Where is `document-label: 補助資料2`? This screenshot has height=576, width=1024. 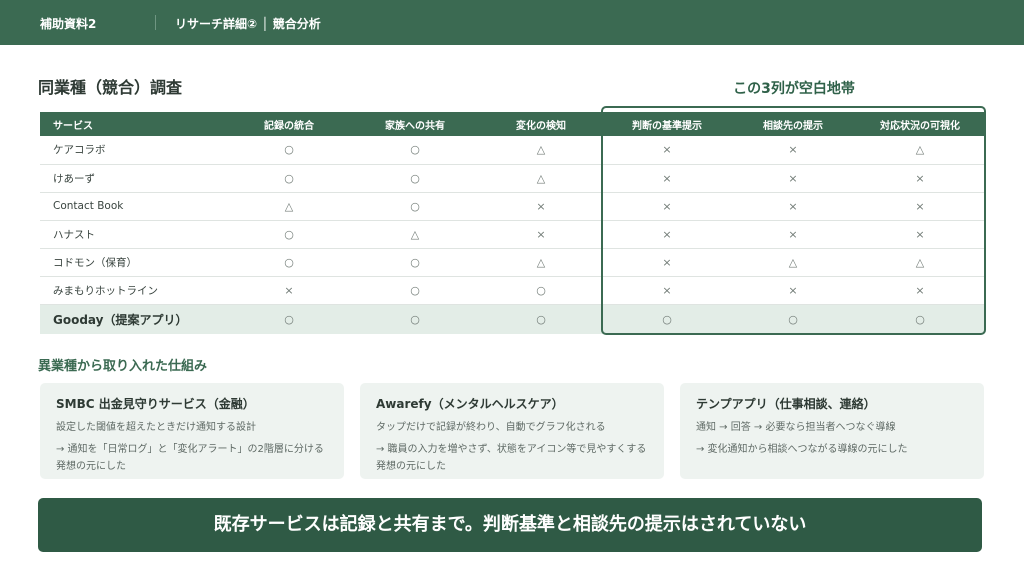
document-label: 補助資料2 is located at coordinates (68, 24).